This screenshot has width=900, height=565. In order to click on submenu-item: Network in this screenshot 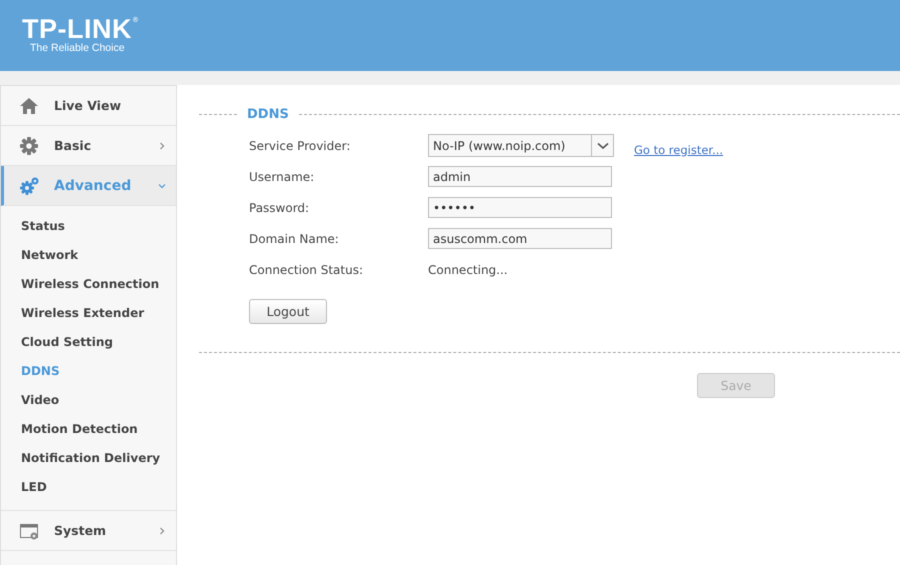, I will do `click(88, 255)`.